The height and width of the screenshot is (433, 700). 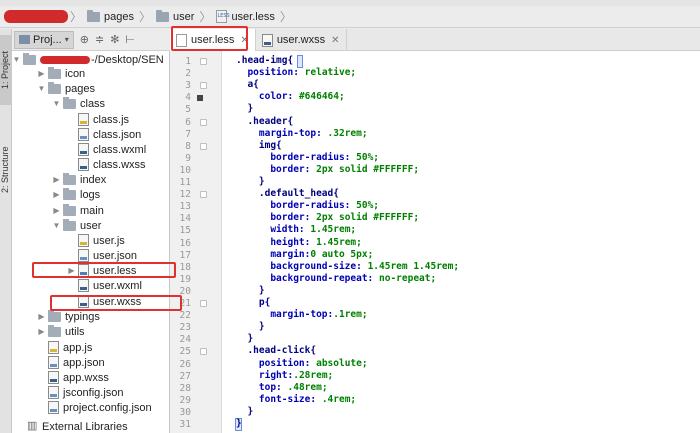 I want to click on tree-file: jsconfig.json, so click(x=90, y=392).